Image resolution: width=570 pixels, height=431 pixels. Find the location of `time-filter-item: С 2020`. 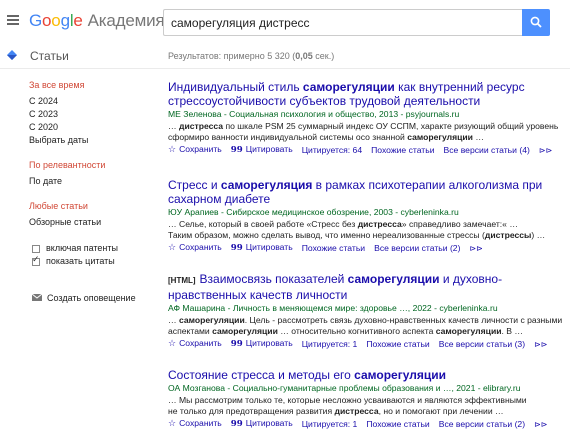

time-filter-item: С 2020 is located at coordinates (91, 128).